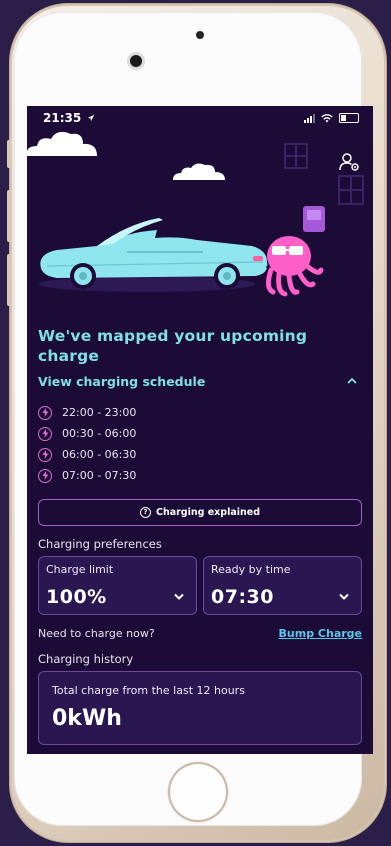  Describe the element at coordinates (282, 585) in the screenshot. I see `ready-by-time-dropdown: Ready by time 07:30` at that location.